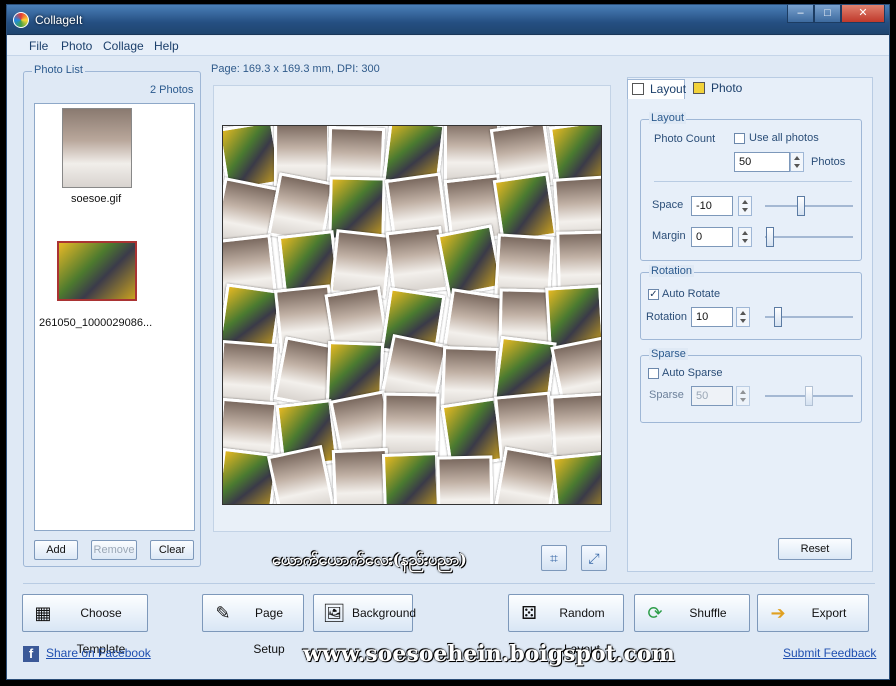  What do you see at coordinates (223, 613) in the screenshot?
I see `page-setup-icon: ✎` at bounding box center [223, 613].